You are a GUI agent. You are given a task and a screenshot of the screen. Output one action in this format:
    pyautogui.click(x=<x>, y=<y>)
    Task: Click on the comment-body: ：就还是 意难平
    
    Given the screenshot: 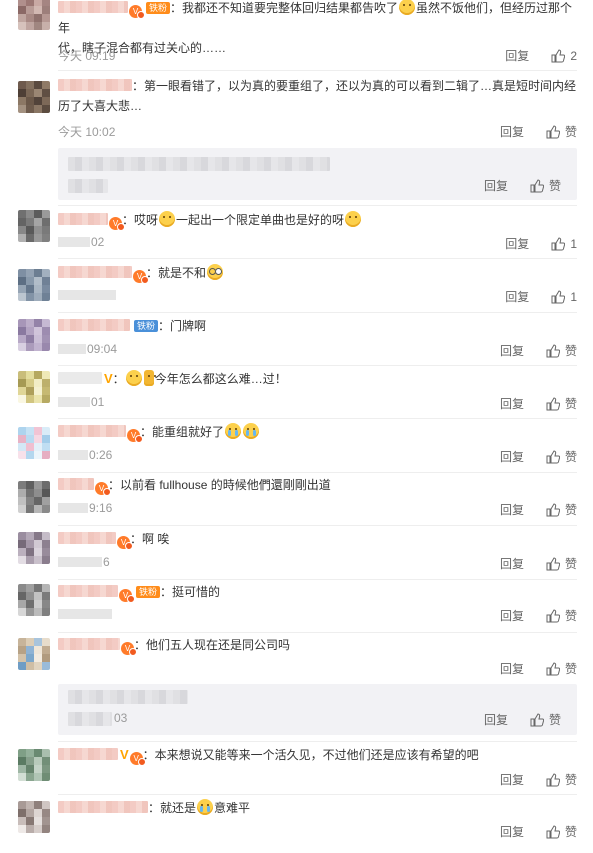 What is the action you would take?
    pyautogui.click(x=317, y=808)
    